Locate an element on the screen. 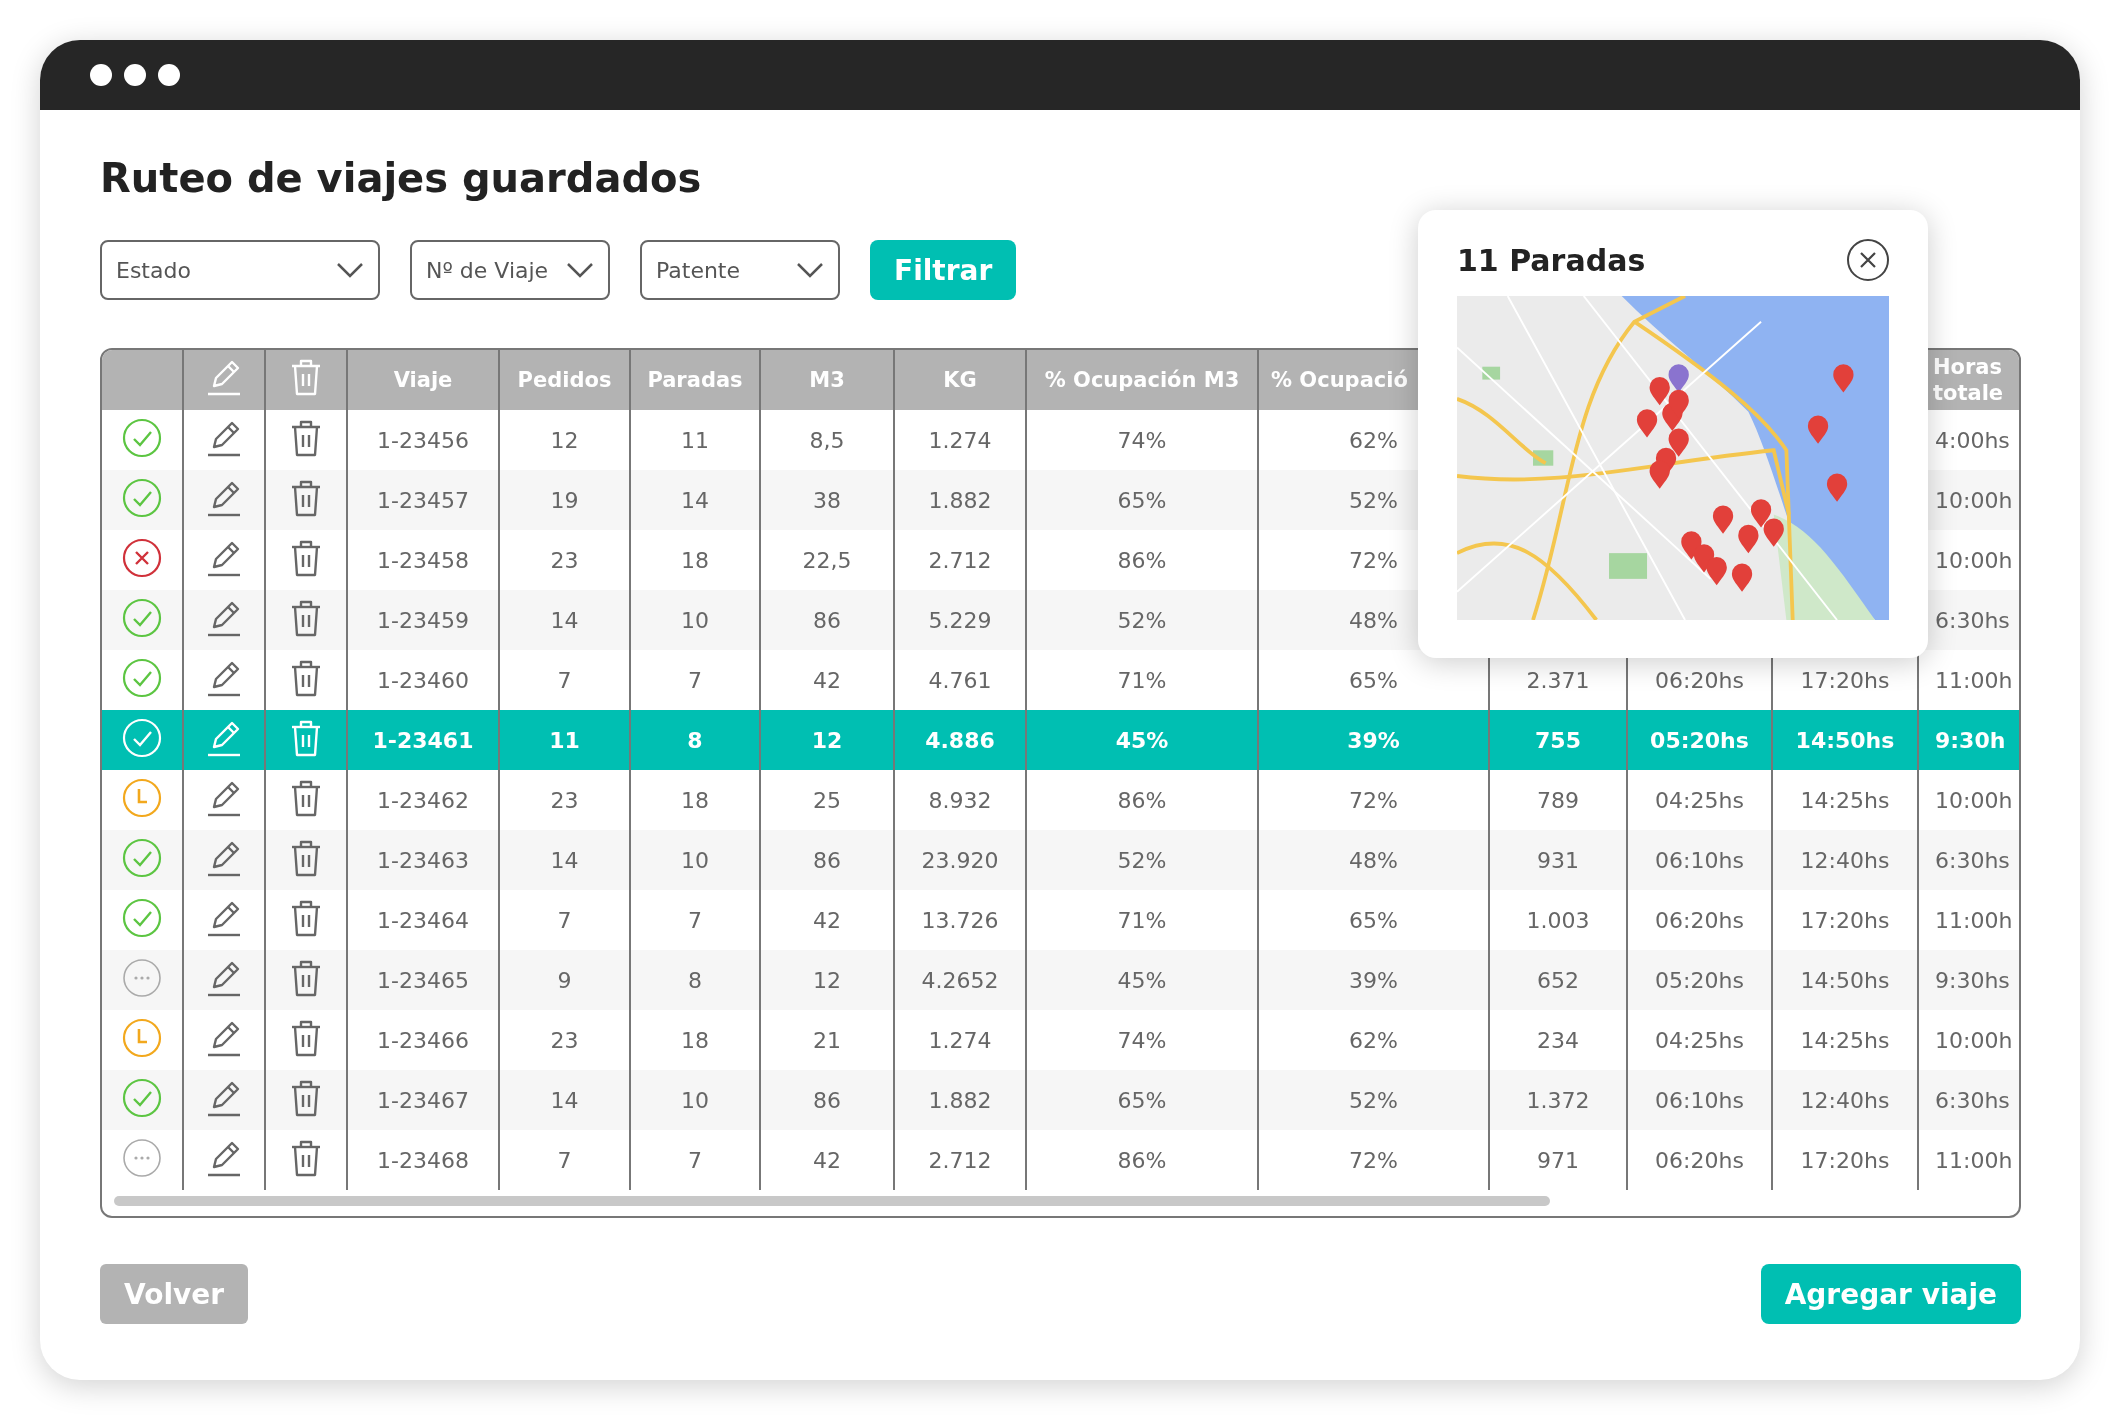  close-button is located at coordinates (1868, 260).